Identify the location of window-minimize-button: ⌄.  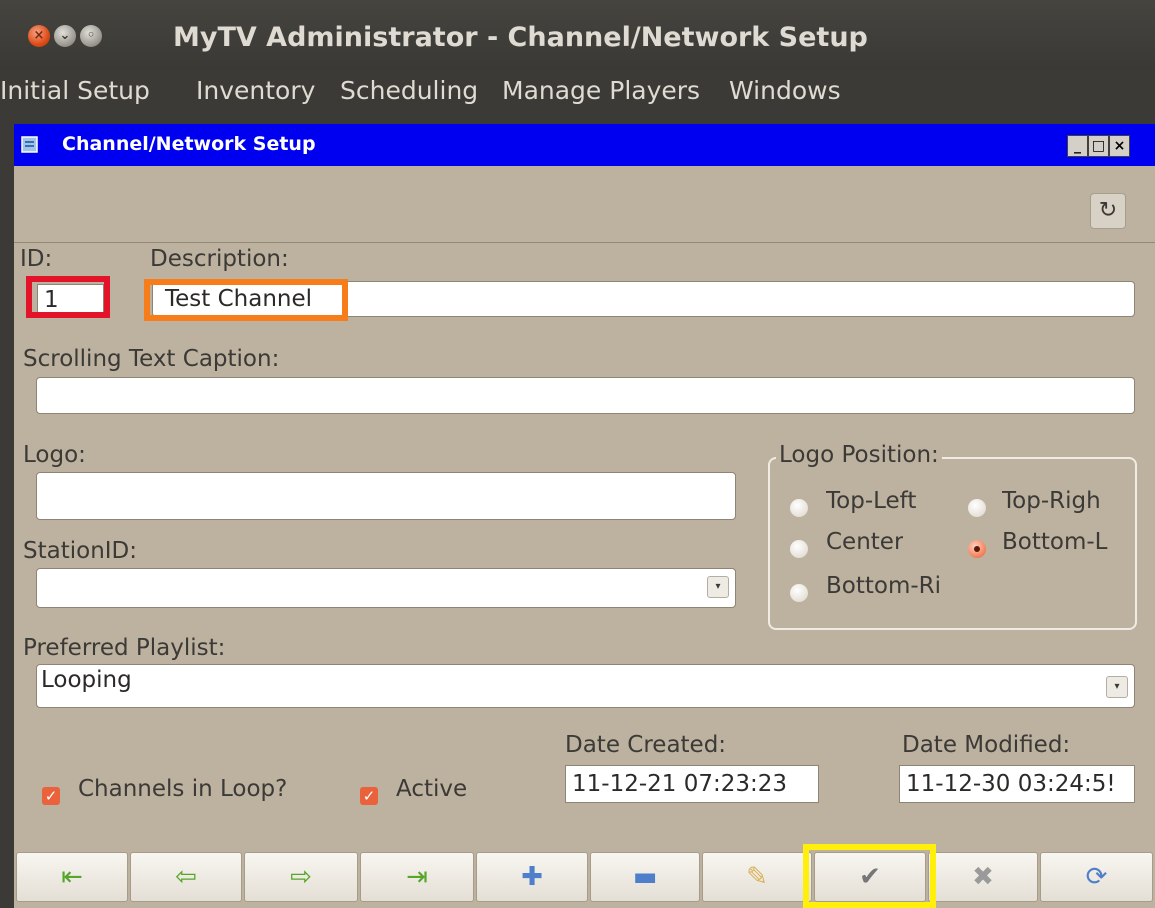
(65, 36).